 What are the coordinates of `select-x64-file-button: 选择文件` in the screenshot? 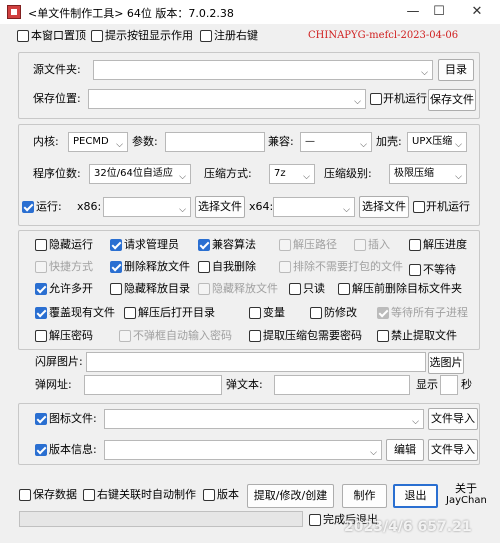 It's located at (384, 207).